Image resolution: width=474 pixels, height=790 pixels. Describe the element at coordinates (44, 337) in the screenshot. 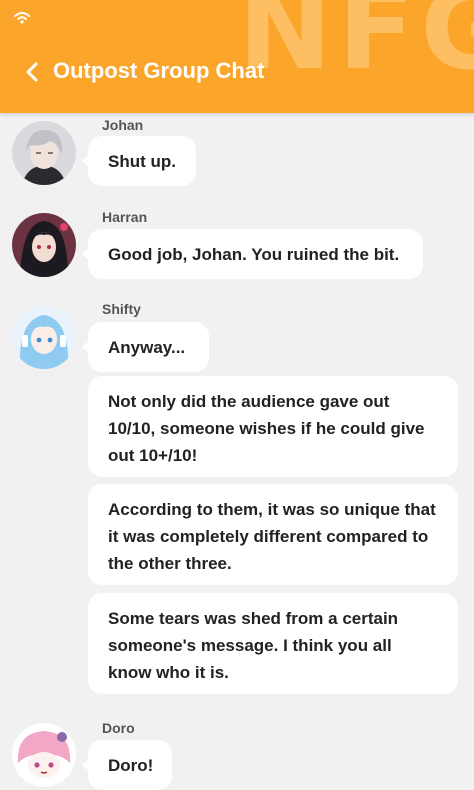

I see `shifty-avatar` at that location.